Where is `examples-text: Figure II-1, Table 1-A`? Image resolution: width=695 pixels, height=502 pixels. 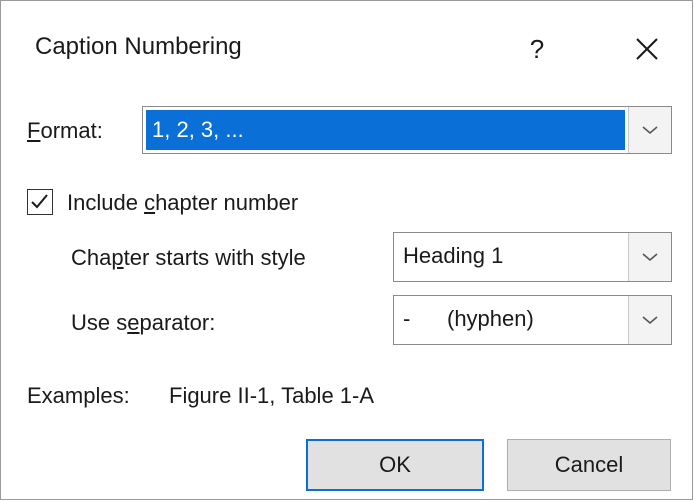
examples-text: Figure II-1, Table 1-A is located at coordinates (272, 395).